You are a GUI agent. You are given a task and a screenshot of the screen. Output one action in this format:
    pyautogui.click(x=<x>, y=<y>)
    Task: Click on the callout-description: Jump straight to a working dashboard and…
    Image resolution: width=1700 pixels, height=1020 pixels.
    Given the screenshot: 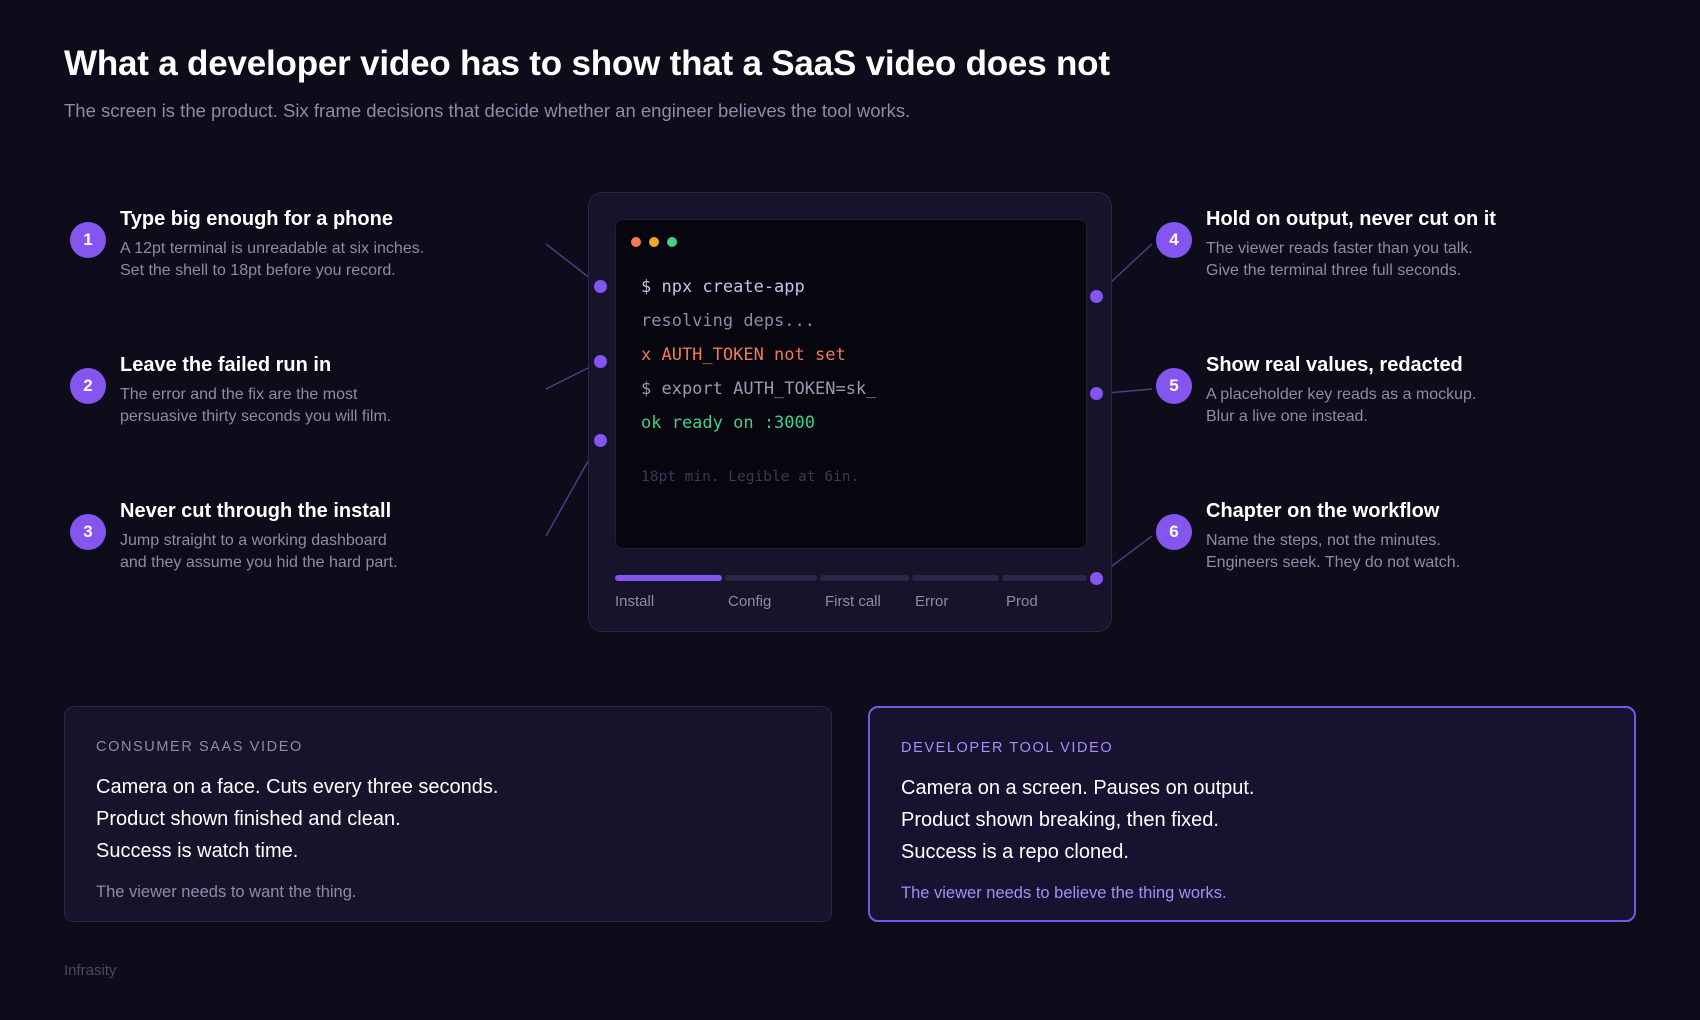 What is the action you would take?
    pyautogui.click(x=310, y=552)
    